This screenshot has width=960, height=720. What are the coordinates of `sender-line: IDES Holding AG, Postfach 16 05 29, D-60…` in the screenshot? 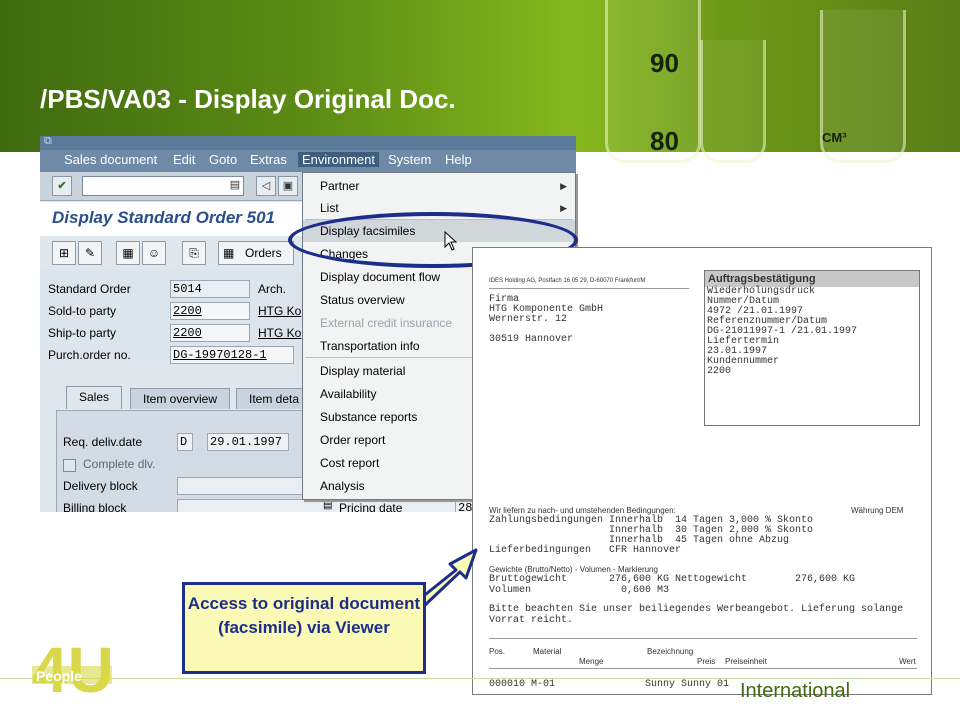 It's located at (567, 281).